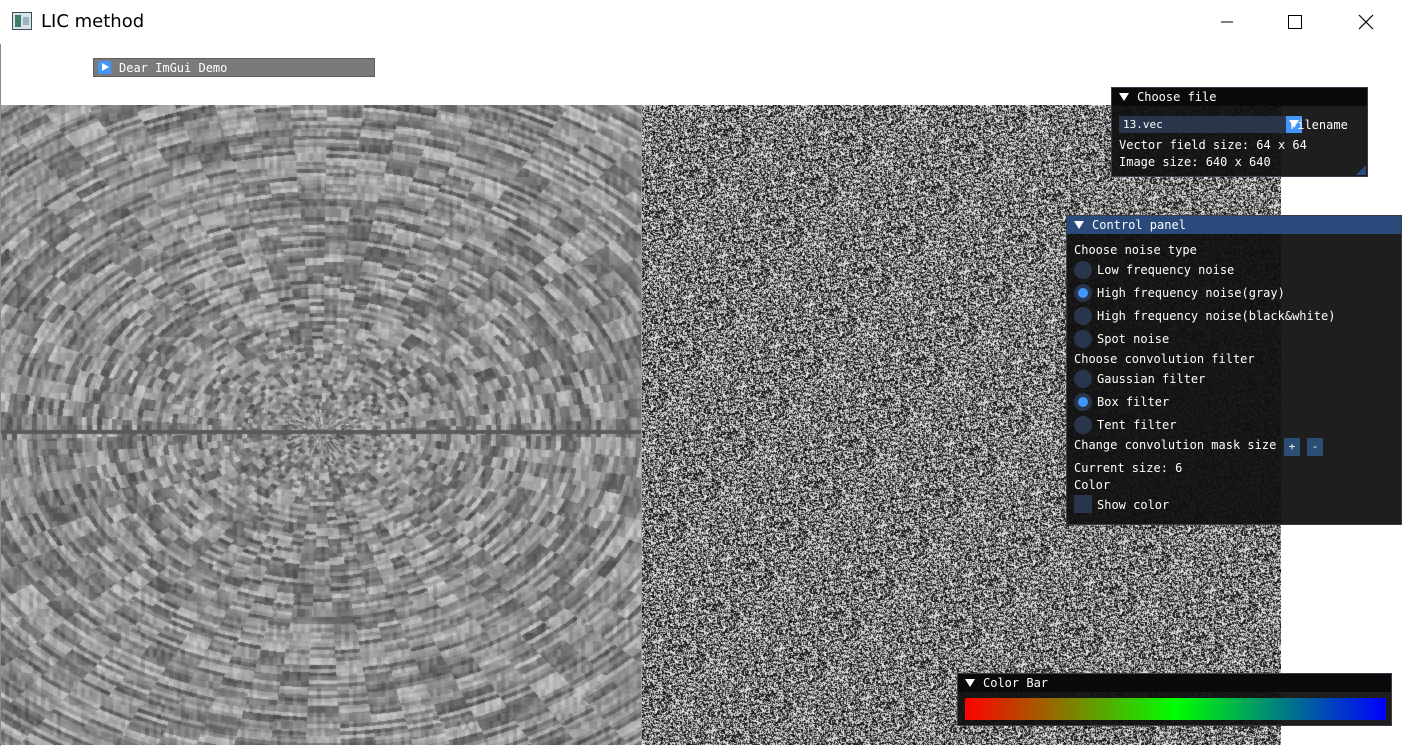  I want to click on increase-mask-button: +, so click(1292, 447).